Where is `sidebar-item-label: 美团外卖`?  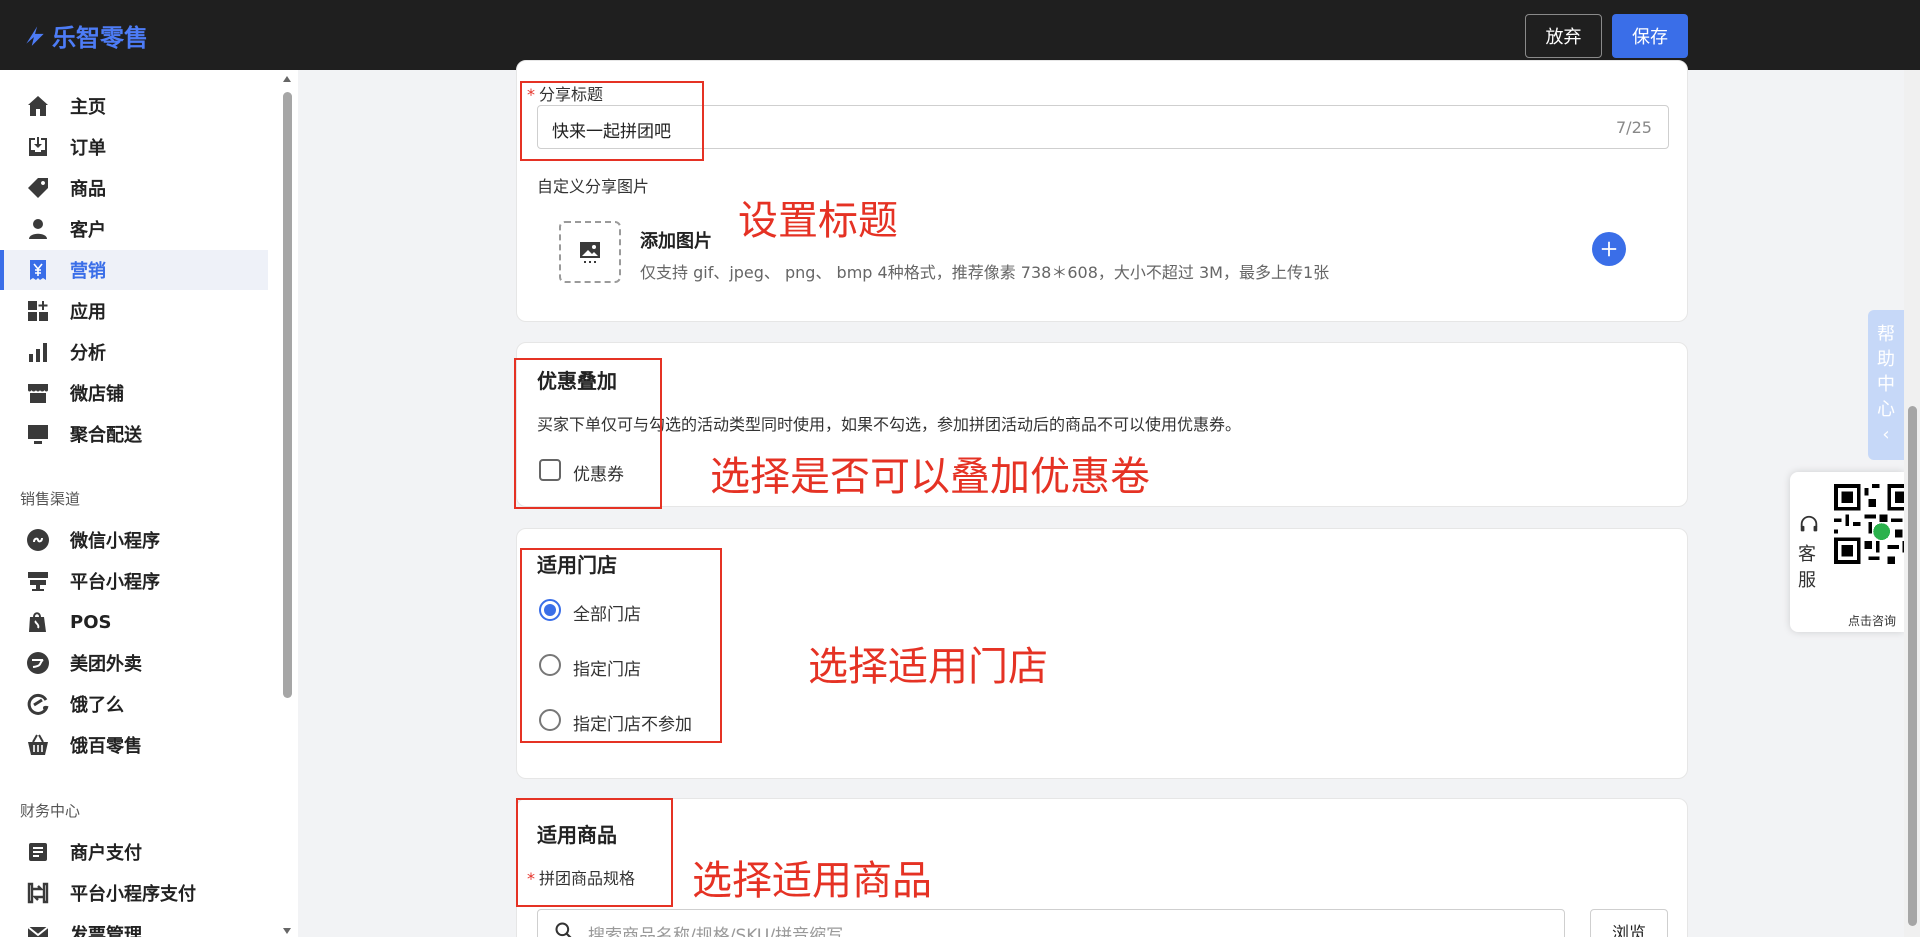
sidebar-item-label: 美团外卖 is located at coordinates (106, 664).